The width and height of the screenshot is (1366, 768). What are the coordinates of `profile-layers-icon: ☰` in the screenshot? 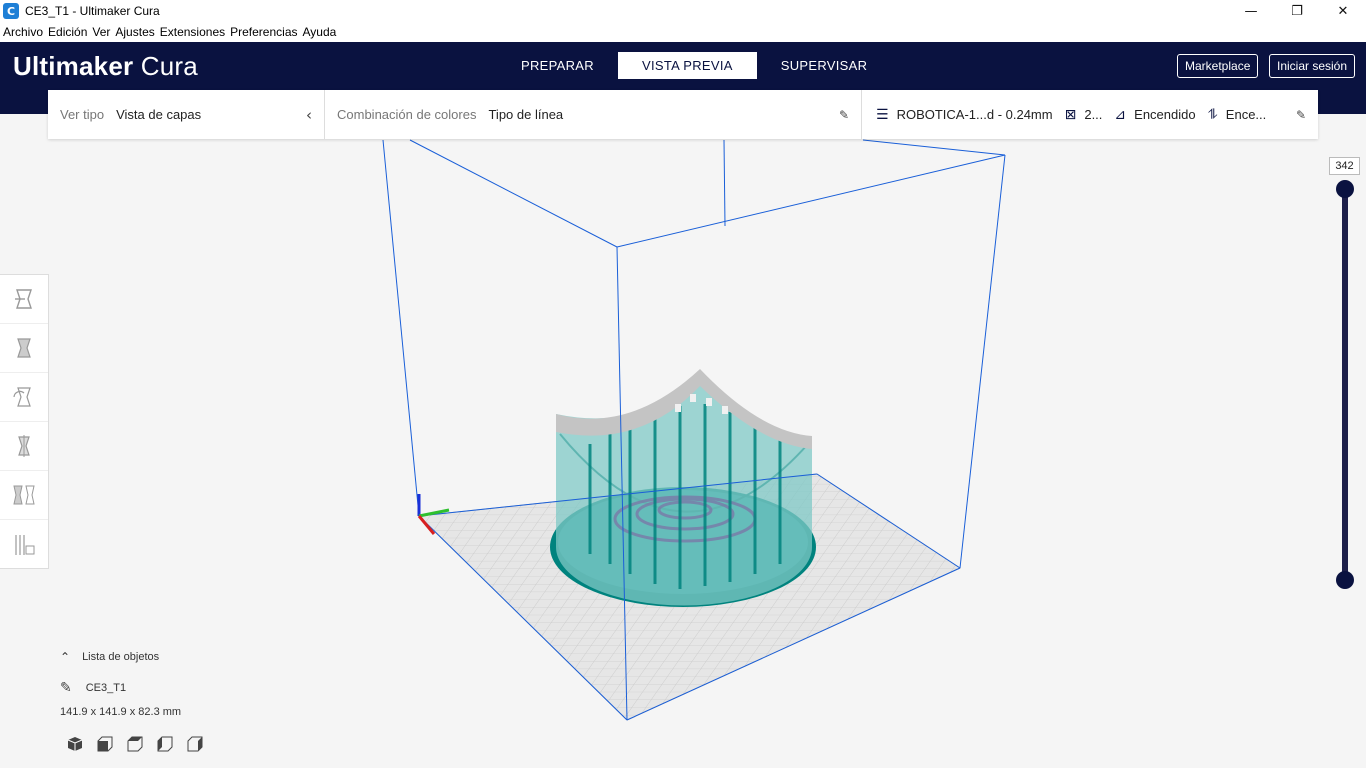 It's located at (882, 114).